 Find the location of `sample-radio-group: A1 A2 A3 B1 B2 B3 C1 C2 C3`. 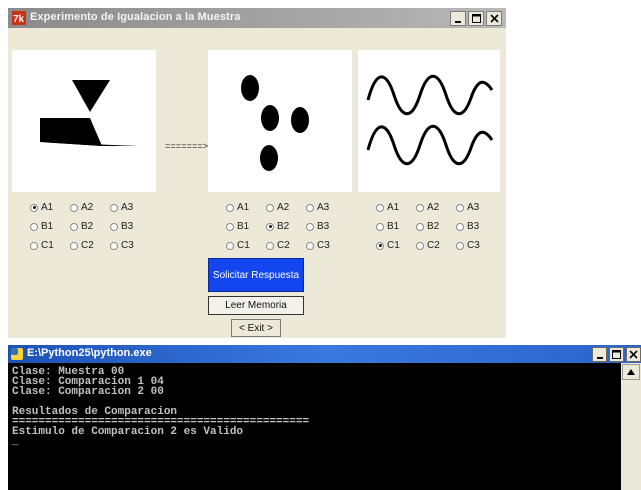

sample-radio-group: A1 A2 A3 B1 B2 B3 C1 C2 C3 is located at coordinates (90, 226).